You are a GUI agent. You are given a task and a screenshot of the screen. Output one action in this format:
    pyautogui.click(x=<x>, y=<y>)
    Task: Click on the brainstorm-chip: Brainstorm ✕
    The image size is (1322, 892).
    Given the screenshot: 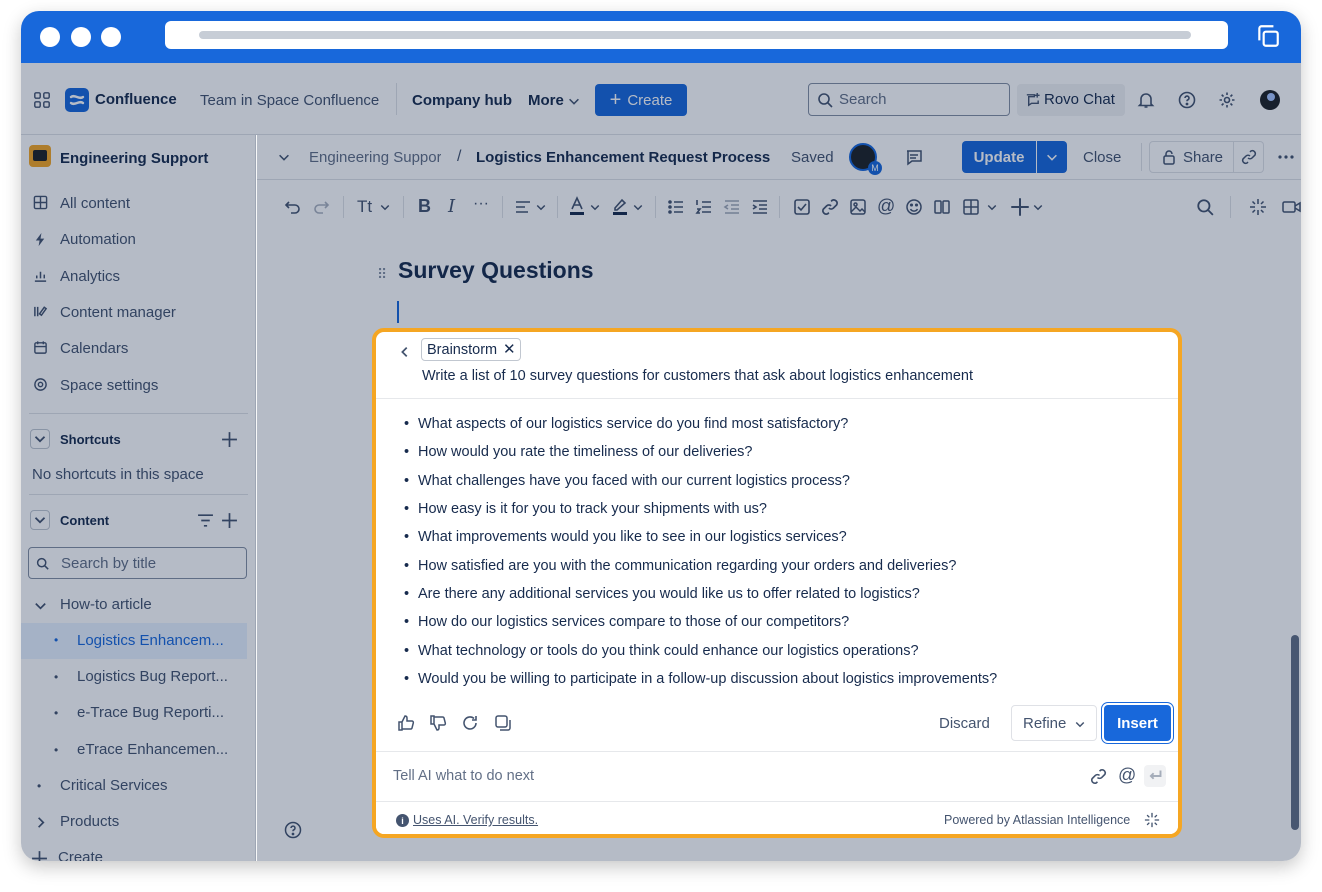 What is the action you would take?
    pyautogui.click(x=471, y=349)
    